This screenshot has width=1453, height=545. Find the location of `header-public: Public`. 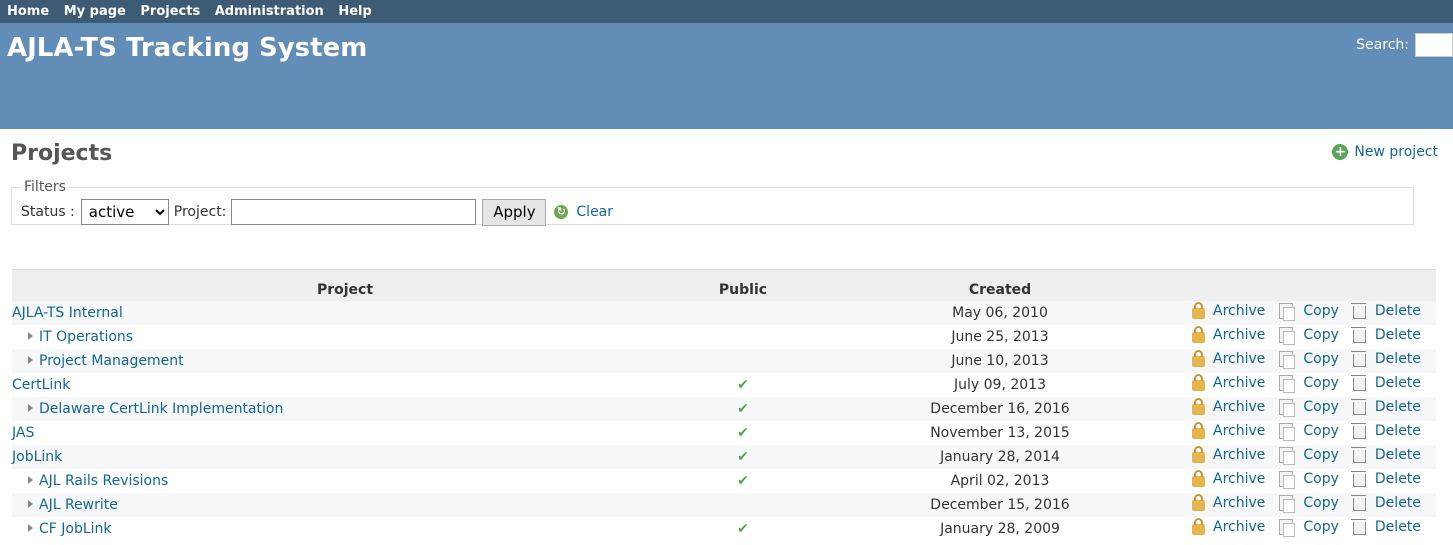

header-public: Public is located at coordinates (743, 285).